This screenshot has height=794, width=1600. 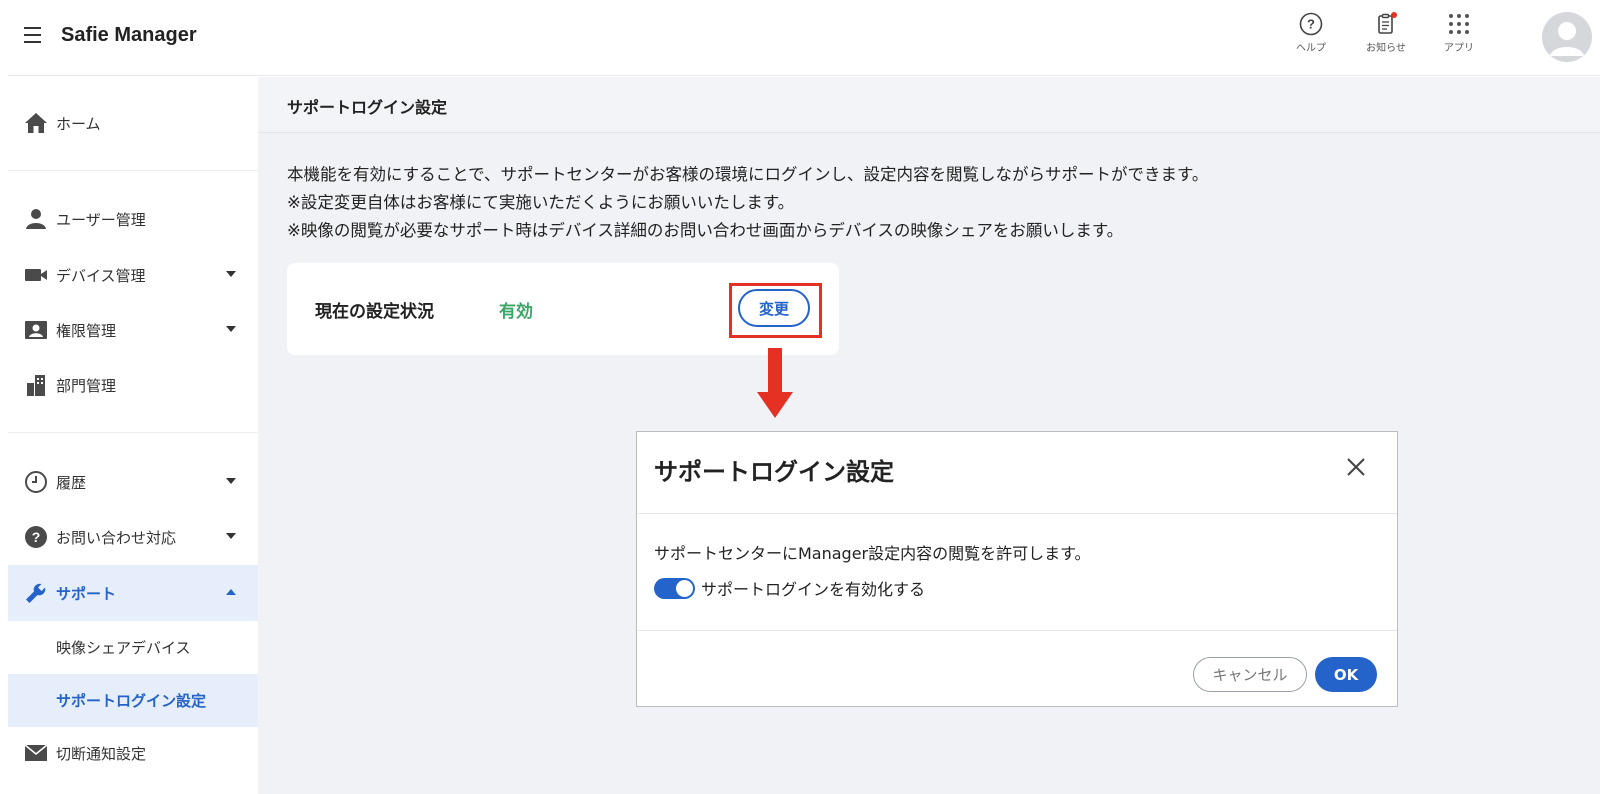 I want to click on page-title-bar: サポートログイン設定, so click(x=929, y=105).